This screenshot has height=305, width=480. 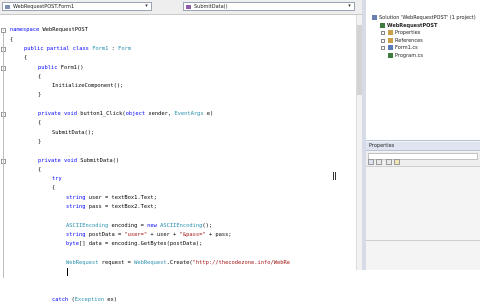 What do you see at coordinates (423, 218) in the screenshot?
I see `properties-grid` at bounding box center [423, 218].